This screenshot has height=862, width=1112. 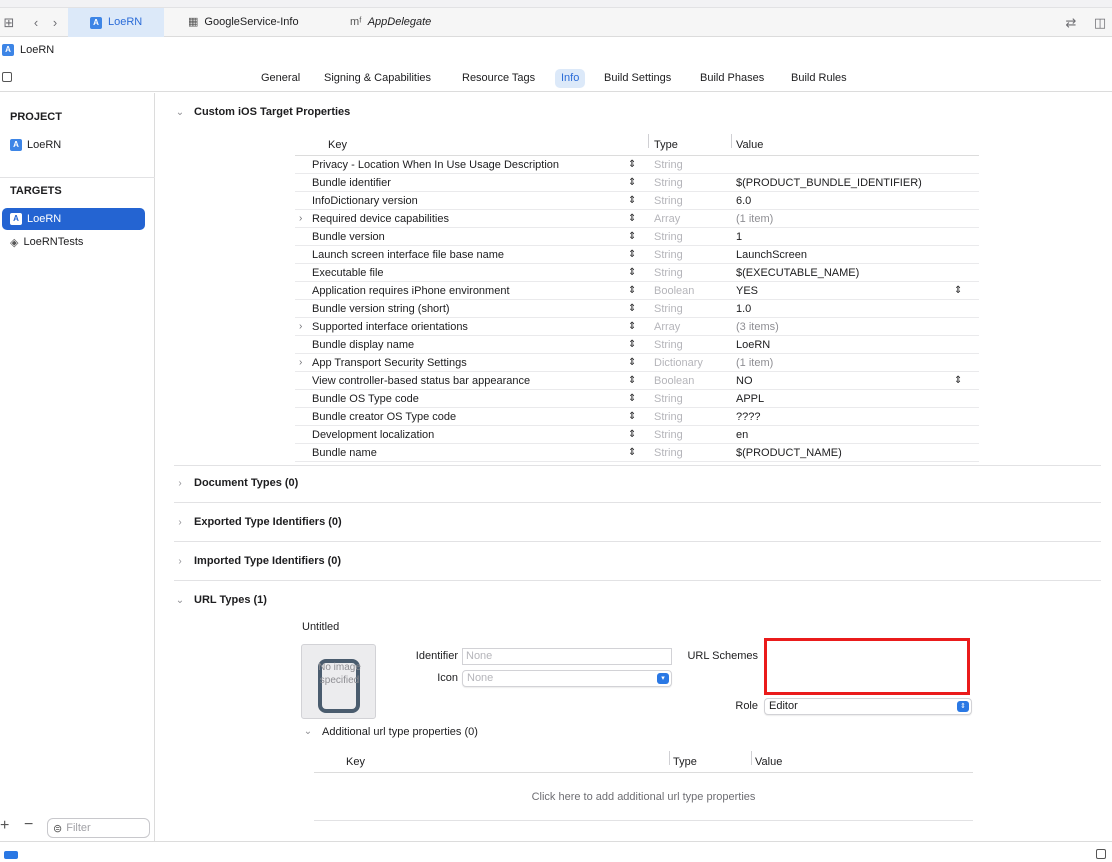 What do you see at coordinates (348, 237) in the screenshot?
I see `property-key: Bundle version` at bounding box center [348, 237].